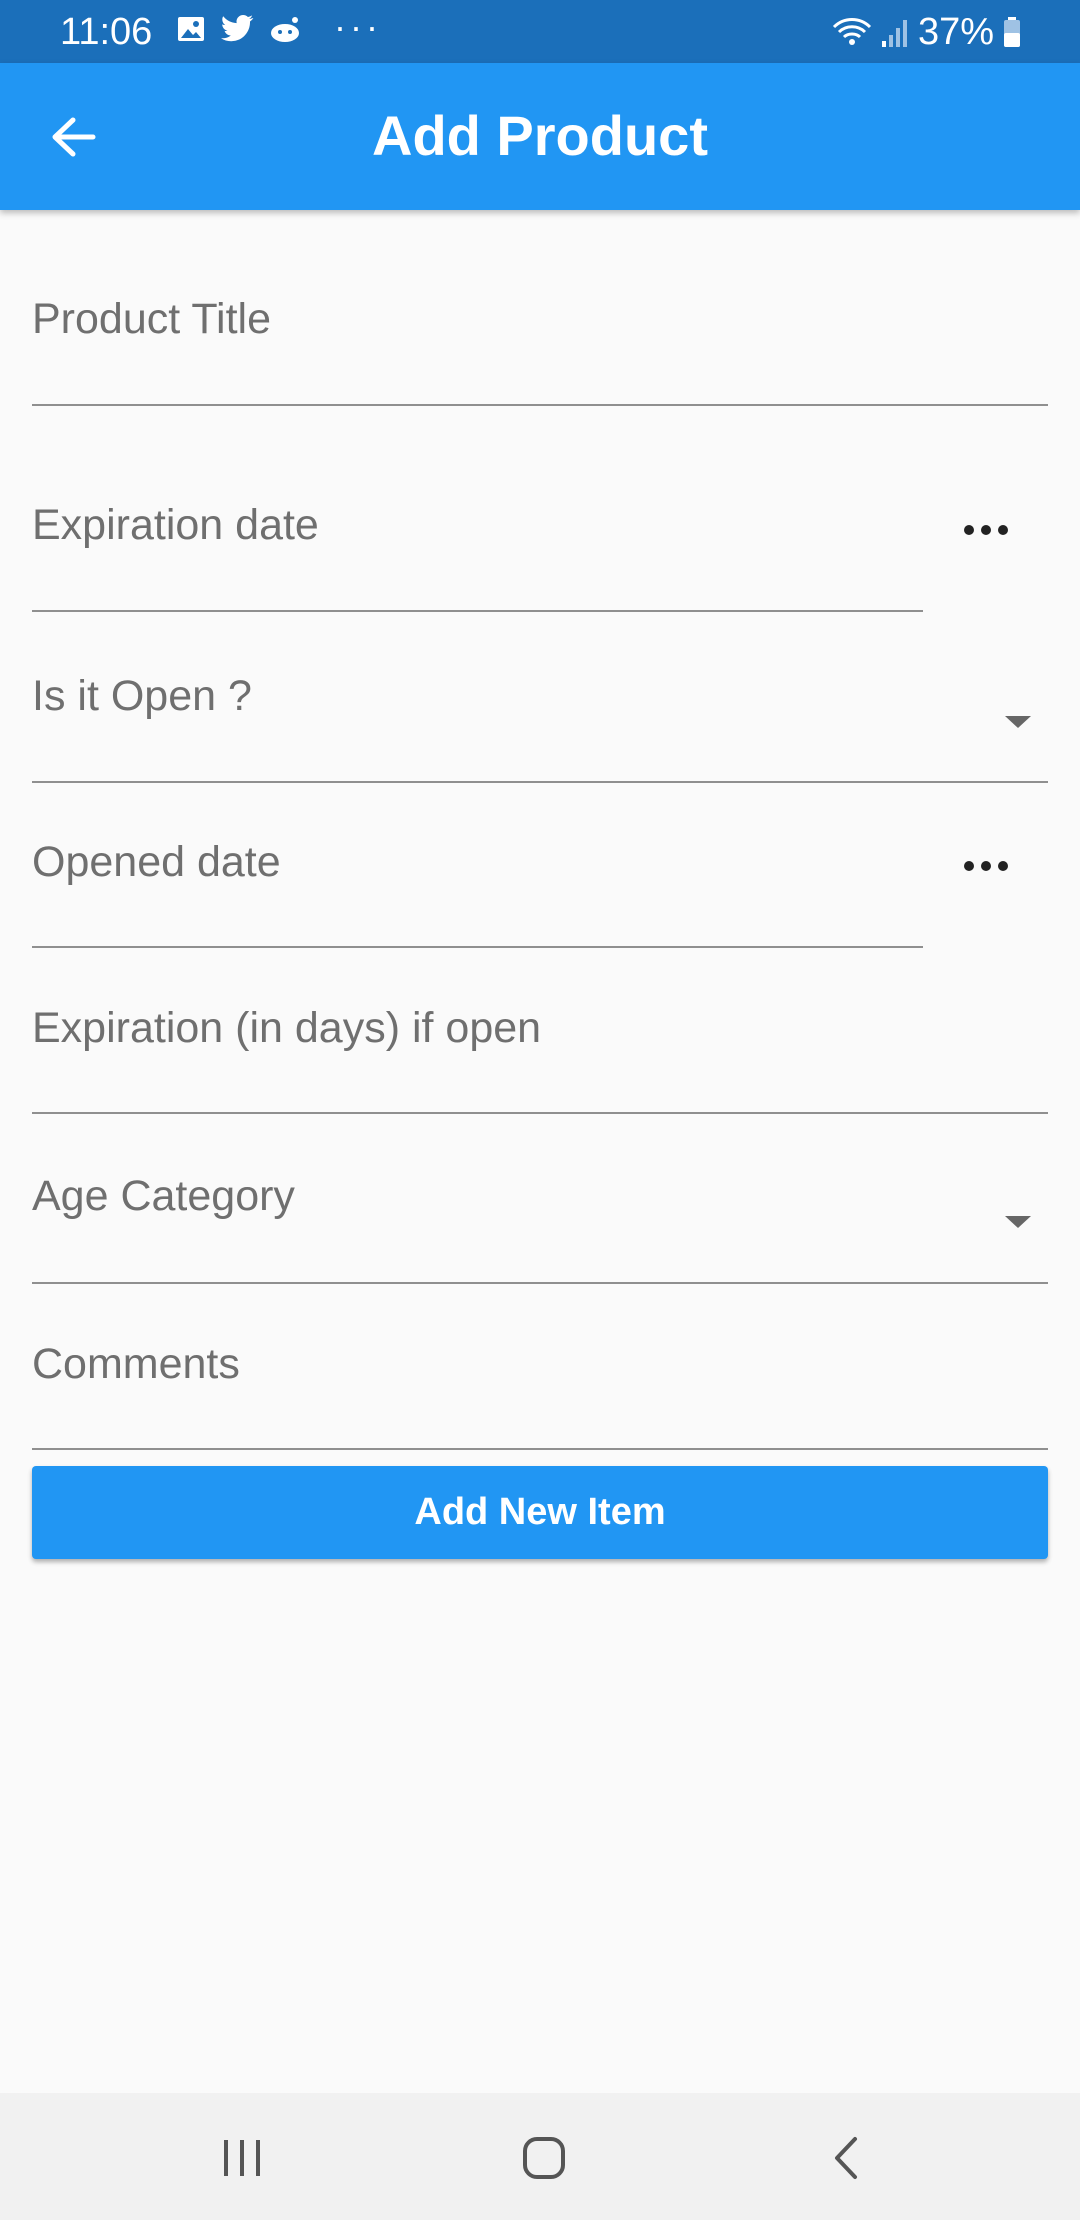  I want to click on expiration-date-picker-button, so click(986, 530).